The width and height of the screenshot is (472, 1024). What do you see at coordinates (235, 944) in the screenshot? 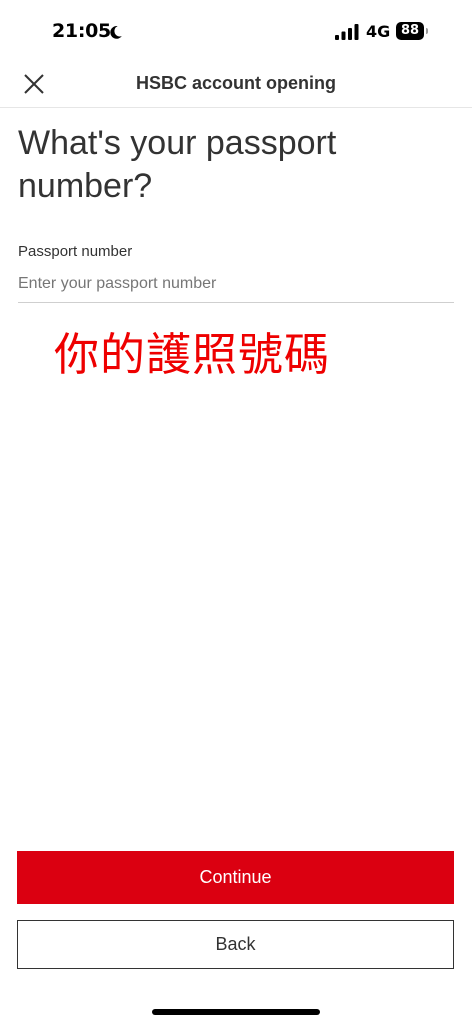
I see `back-button: Back` at bounding box center [235, 944].